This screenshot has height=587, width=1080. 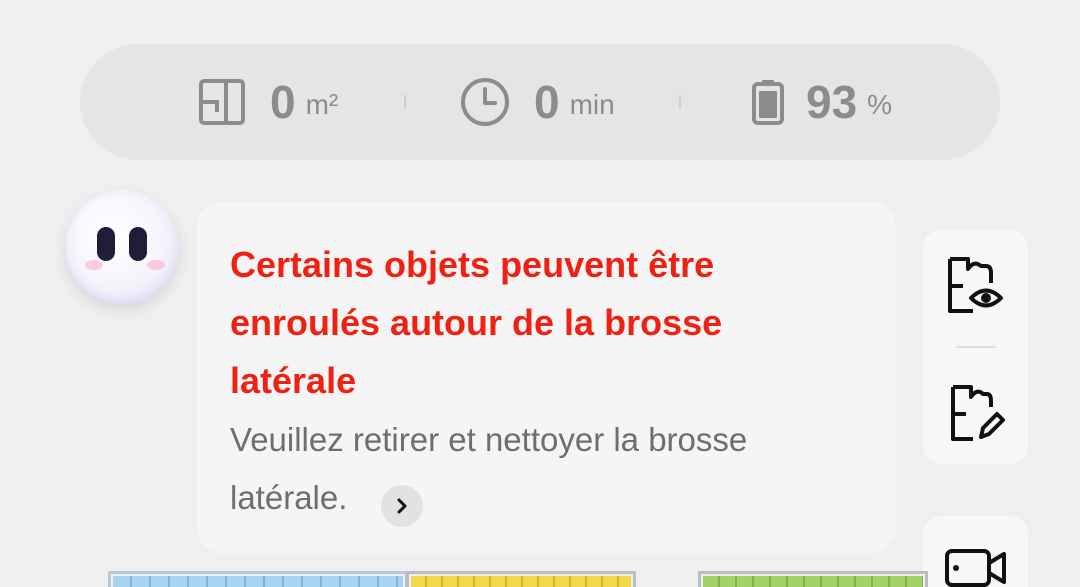 I want to click on battery-icon, so click(x=768, y=102).